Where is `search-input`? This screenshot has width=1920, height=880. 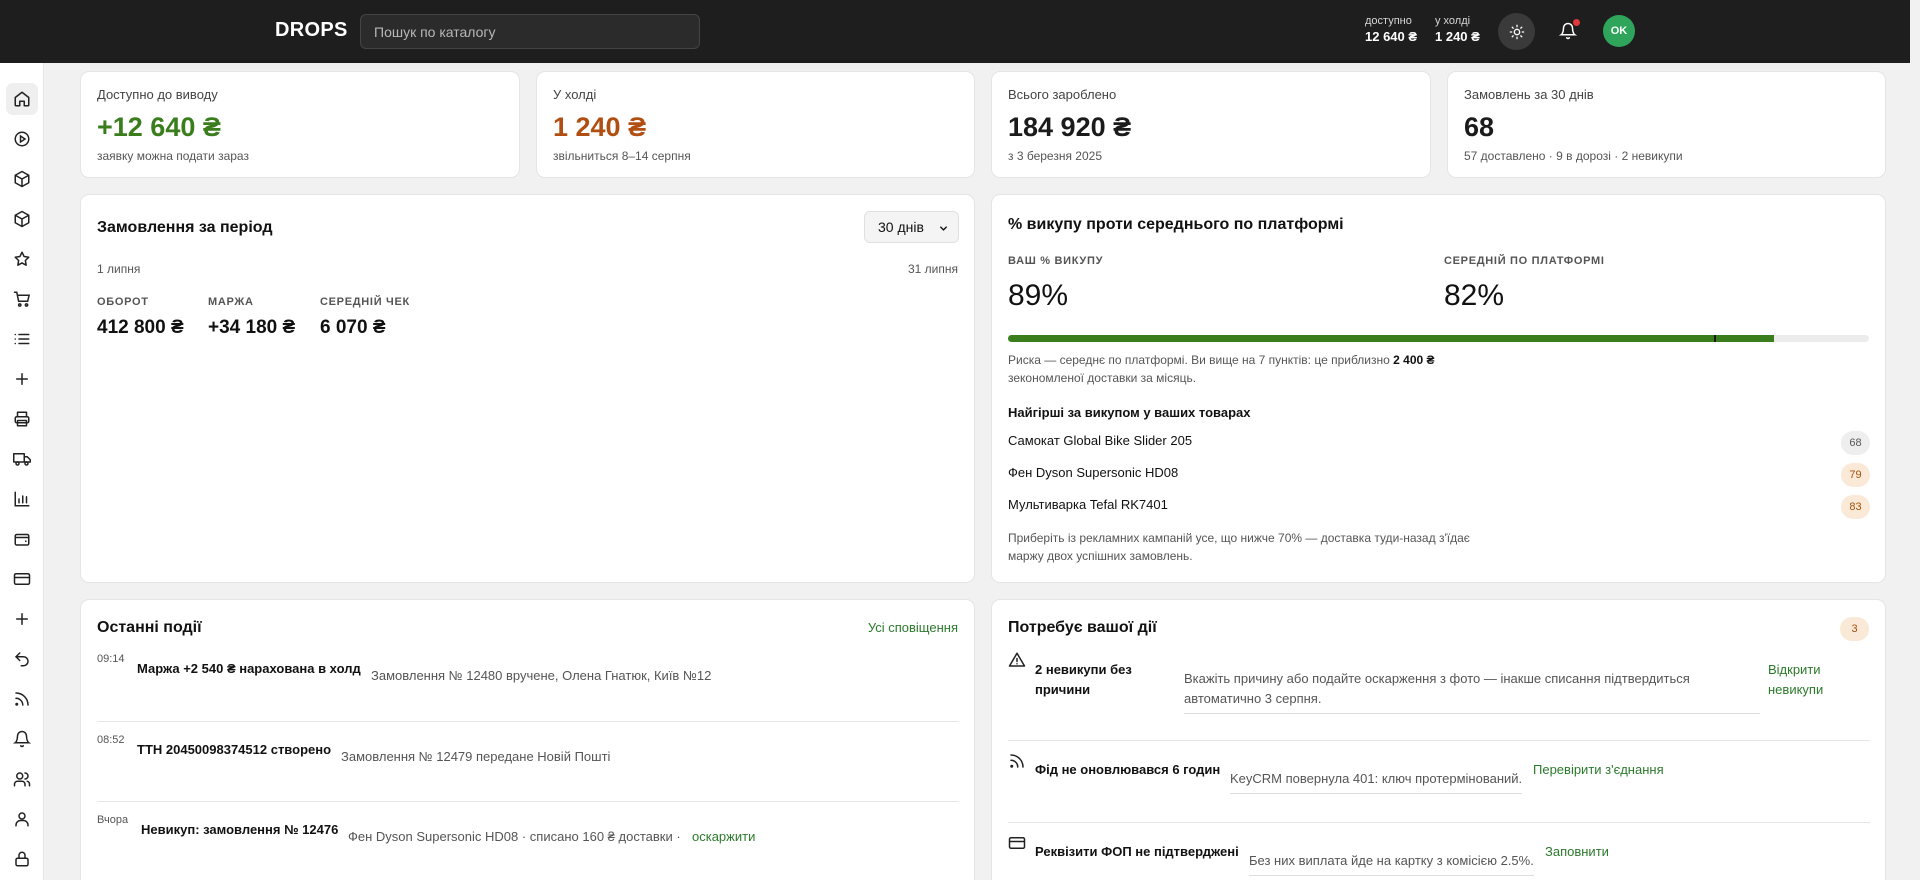 search-input is located at coordinates (530, 31).